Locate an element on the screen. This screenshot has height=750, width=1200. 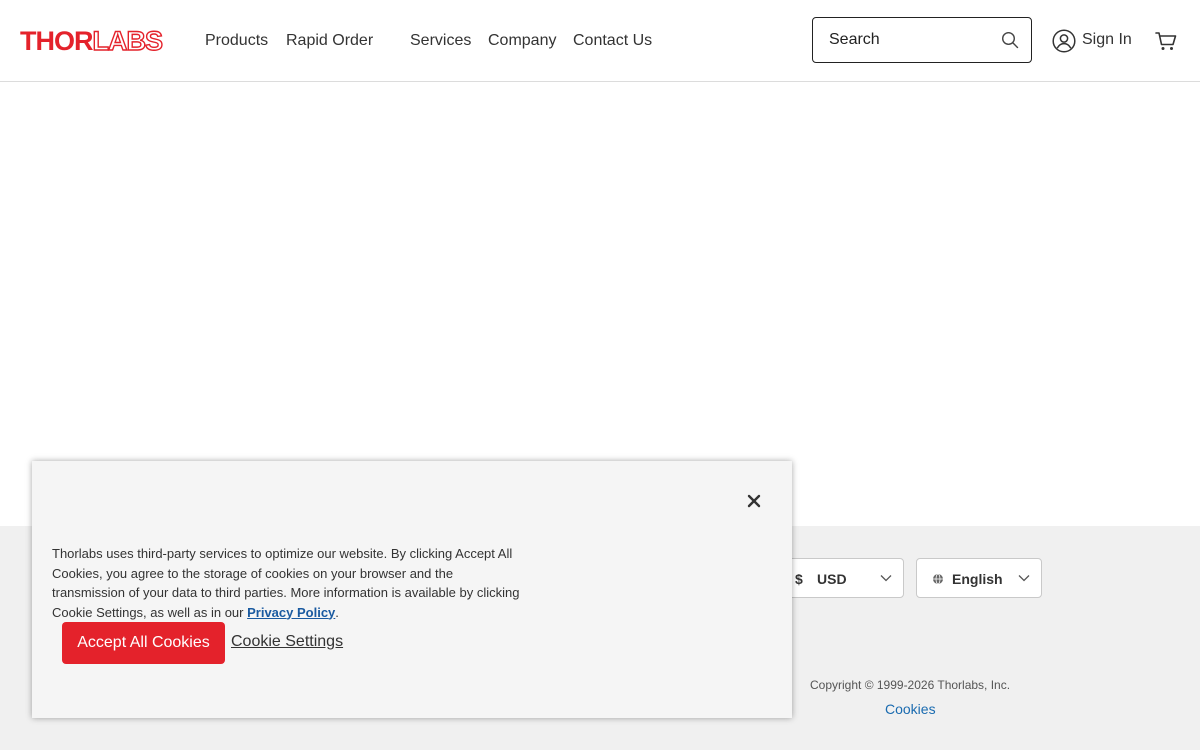
logo-part-labs: LABS is located at coordinates (128, 41).